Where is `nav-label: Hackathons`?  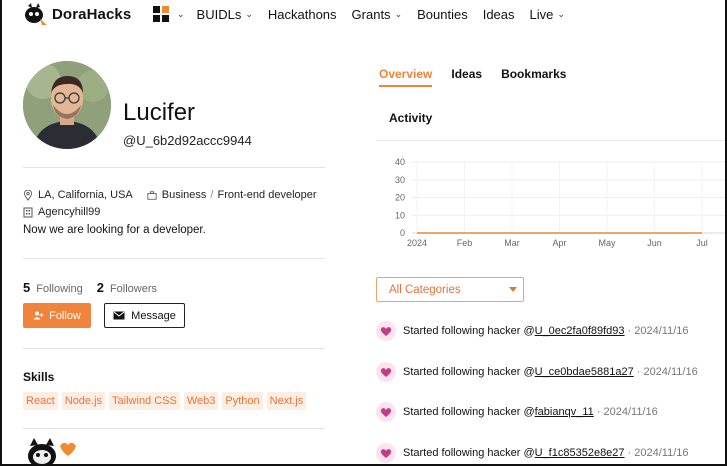
nav-label: Hackathons is located at coordinates (302, 14).